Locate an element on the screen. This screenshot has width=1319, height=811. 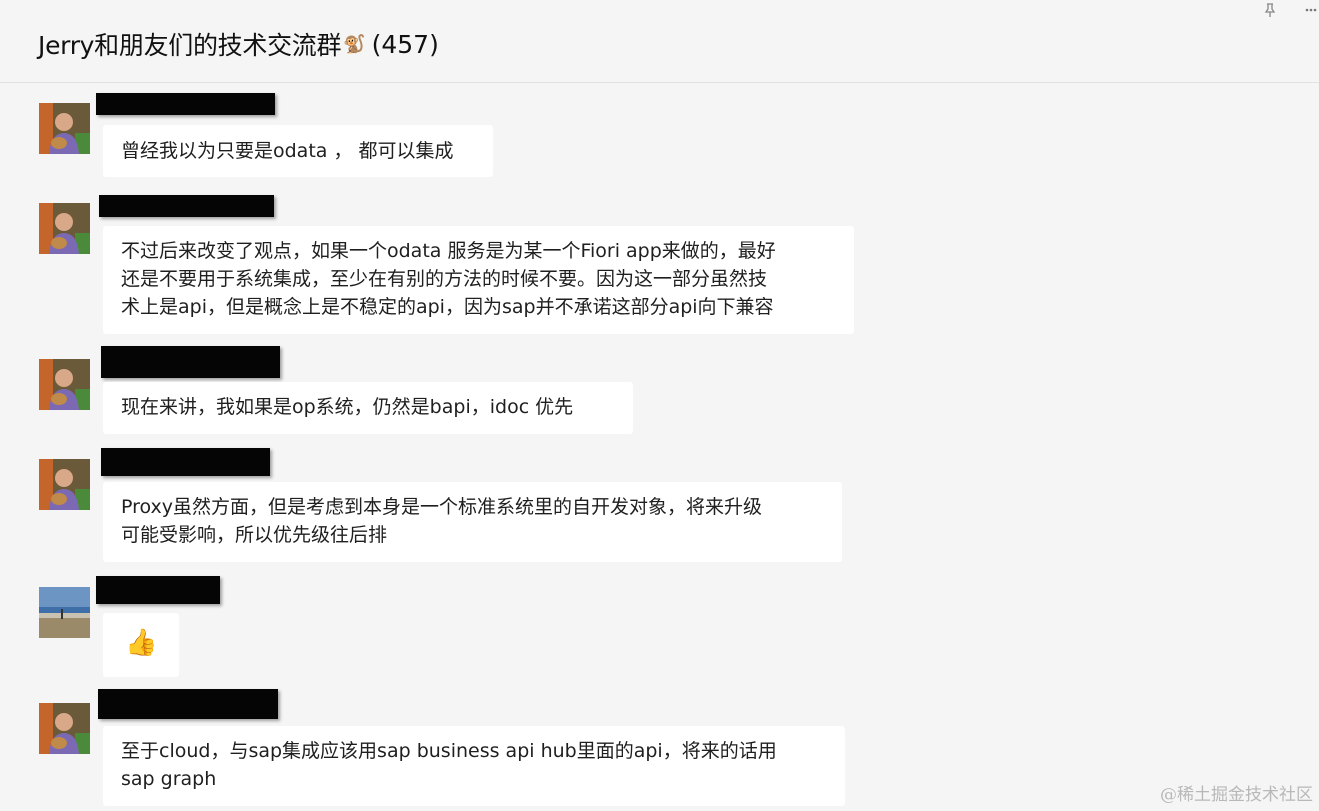
message-bubble: 👍 is located at coordinates (141, 645).